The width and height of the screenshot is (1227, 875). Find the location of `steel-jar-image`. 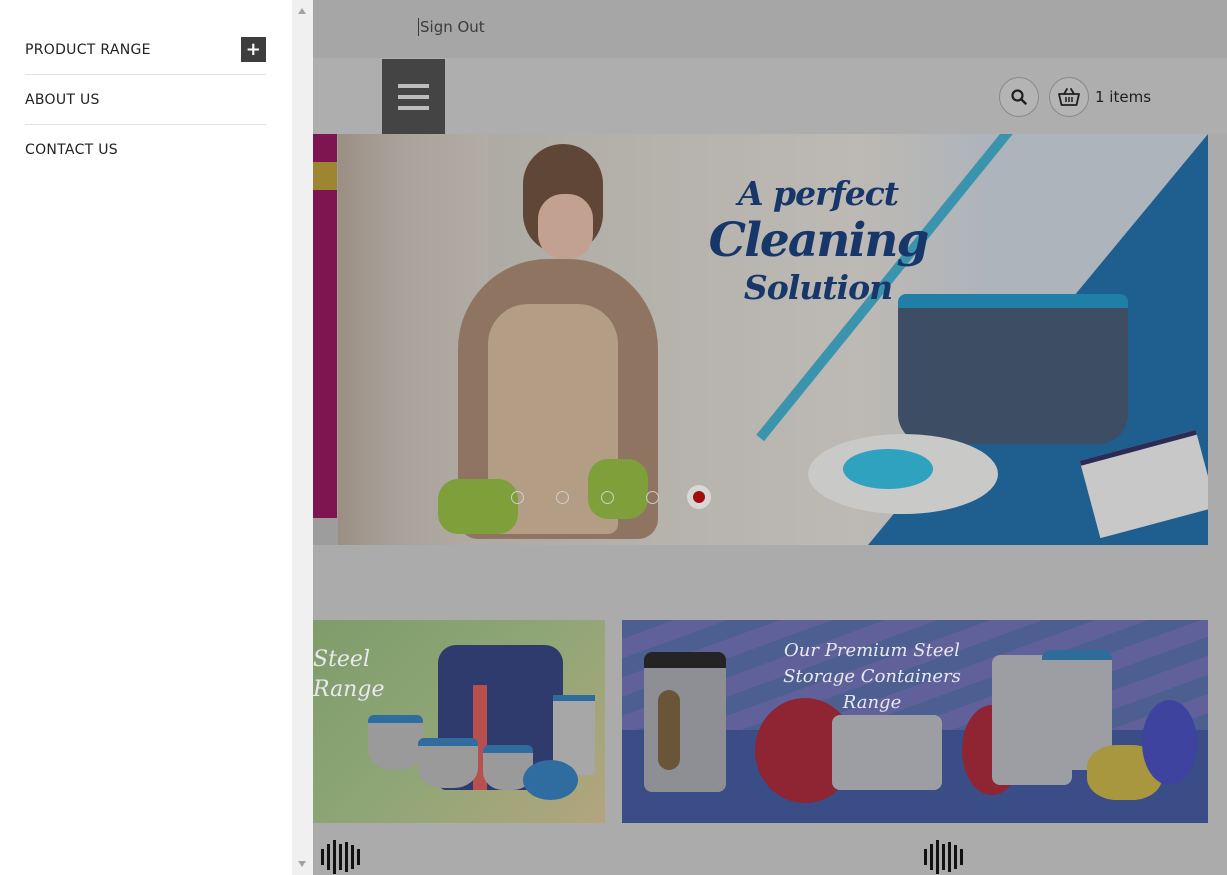

steel-jar-image is located at coordinates (685, 722).